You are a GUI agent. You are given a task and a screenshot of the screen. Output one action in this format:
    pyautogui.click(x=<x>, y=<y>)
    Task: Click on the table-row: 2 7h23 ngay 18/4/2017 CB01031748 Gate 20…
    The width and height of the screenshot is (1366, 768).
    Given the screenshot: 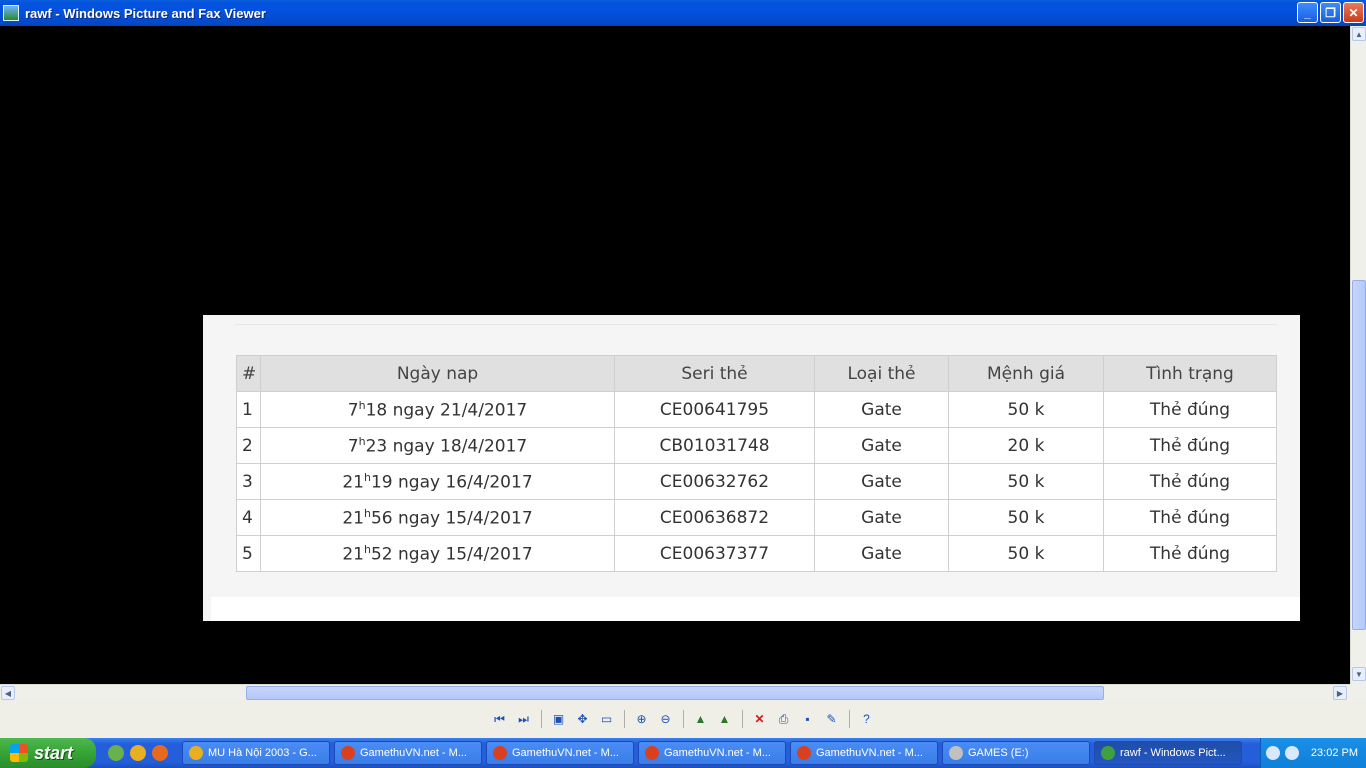 What is the action you would take?
    pyautogui.click(x=756, y=445)
    